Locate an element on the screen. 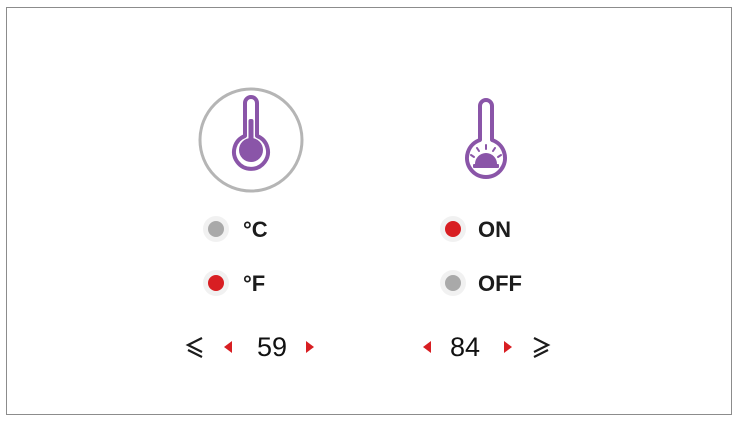 Image resolution: width=744 pixels, height=423 pixels. decrease-low-threshold-arrow-icon is located at coordinates (228, 347).